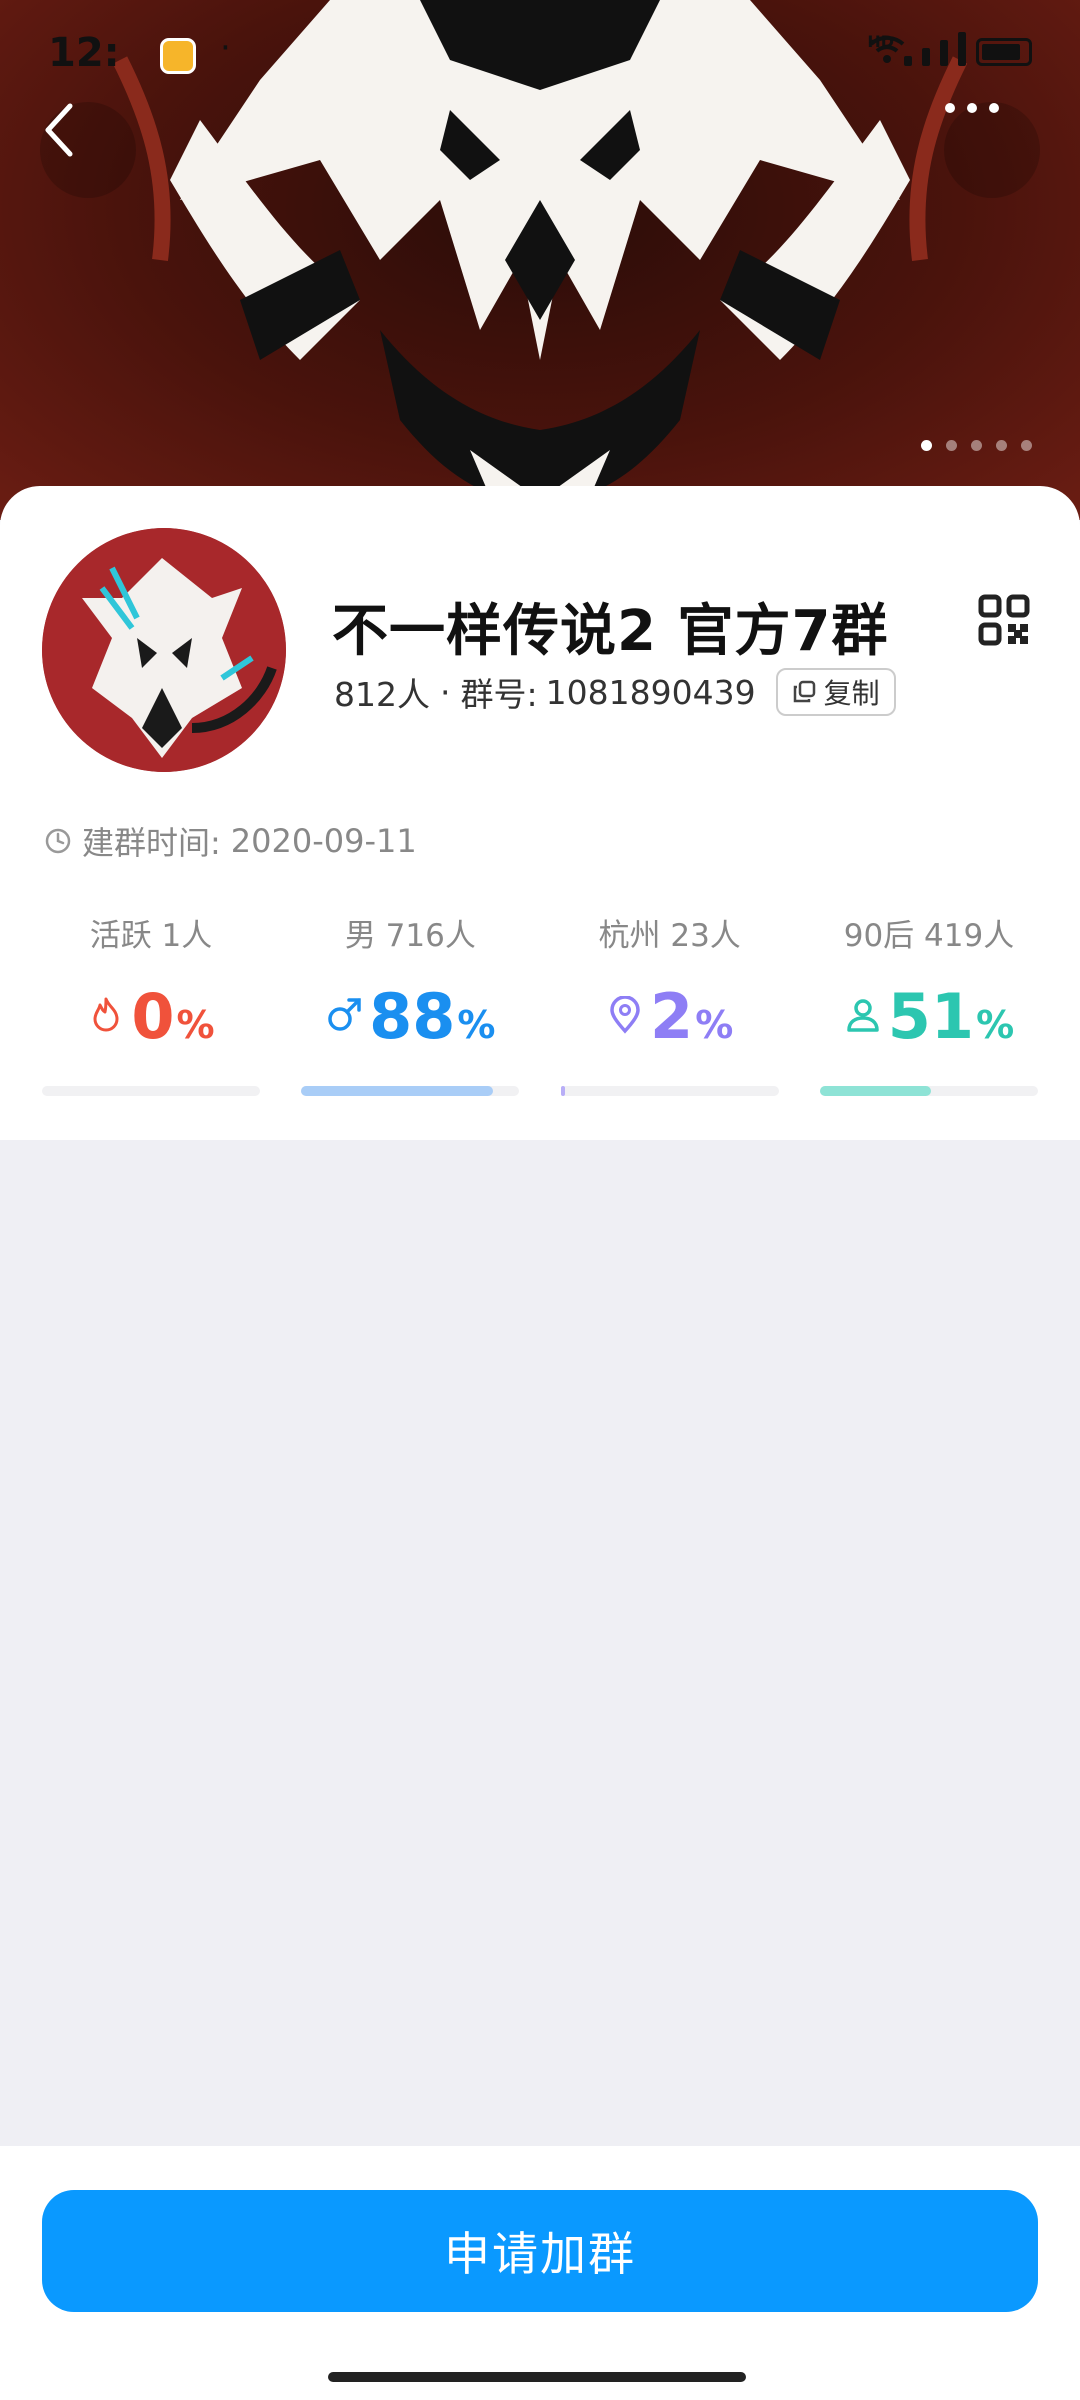 The image size is (1080, 2400). I want to click on stat-value: 51 %, so click(929, 1016).